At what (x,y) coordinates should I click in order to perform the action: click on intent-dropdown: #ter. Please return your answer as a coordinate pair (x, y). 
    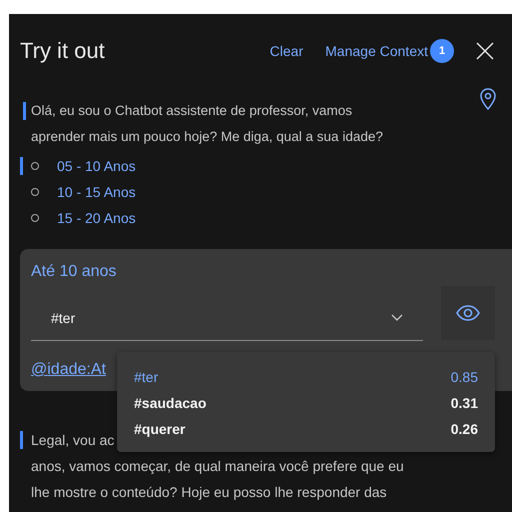
    Looking at the image, I should click on (227, 318).